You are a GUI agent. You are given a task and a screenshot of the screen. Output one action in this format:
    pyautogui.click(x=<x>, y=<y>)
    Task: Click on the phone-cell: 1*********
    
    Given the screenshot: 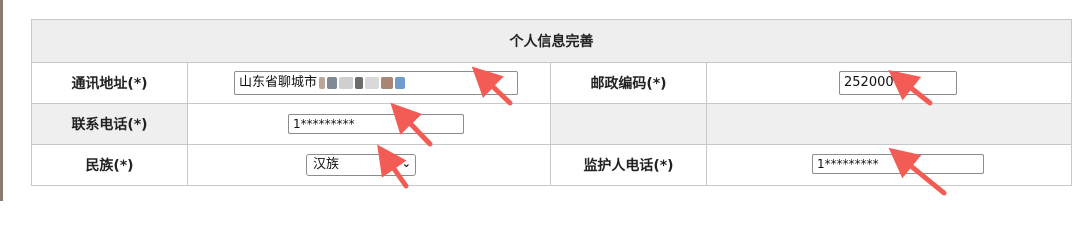 What is the action you would take?
    pyautogui.click(x=369, y=124)
    